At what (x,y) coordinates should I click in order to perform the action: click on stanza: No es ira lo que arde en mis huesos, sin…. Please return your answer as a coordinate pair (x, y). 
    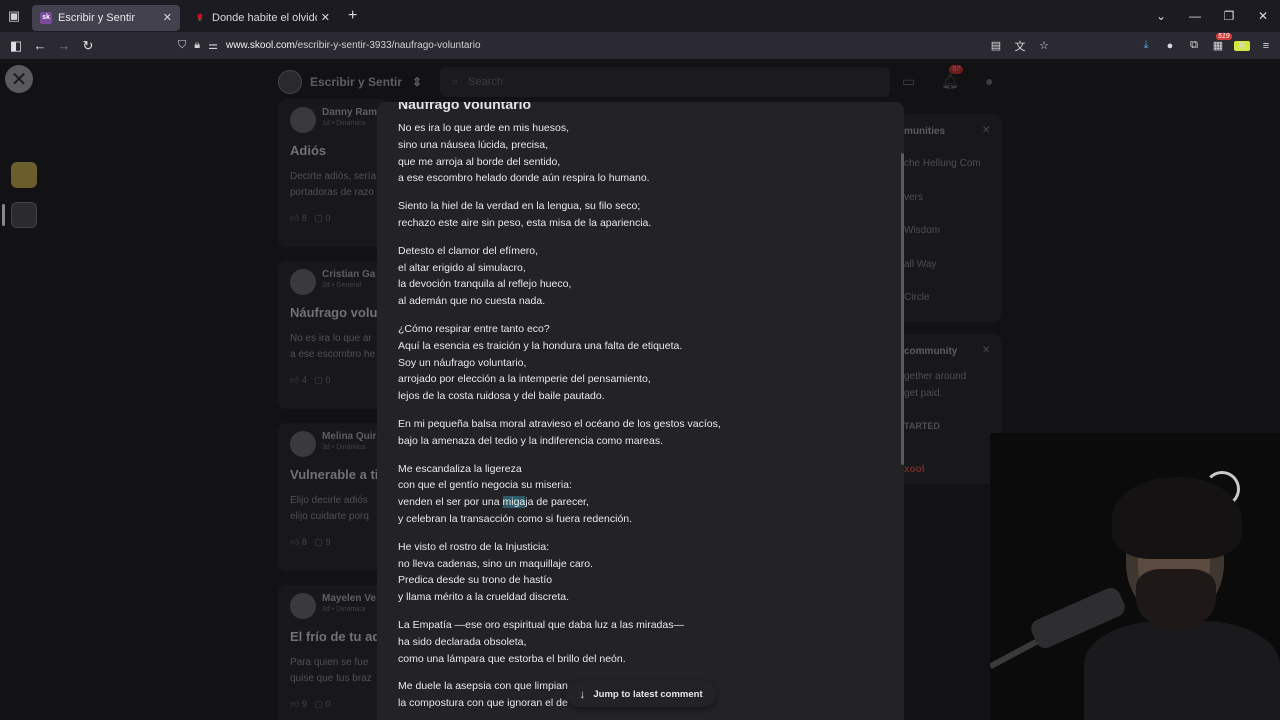
    Looking at the image, I should click on (638, 153).